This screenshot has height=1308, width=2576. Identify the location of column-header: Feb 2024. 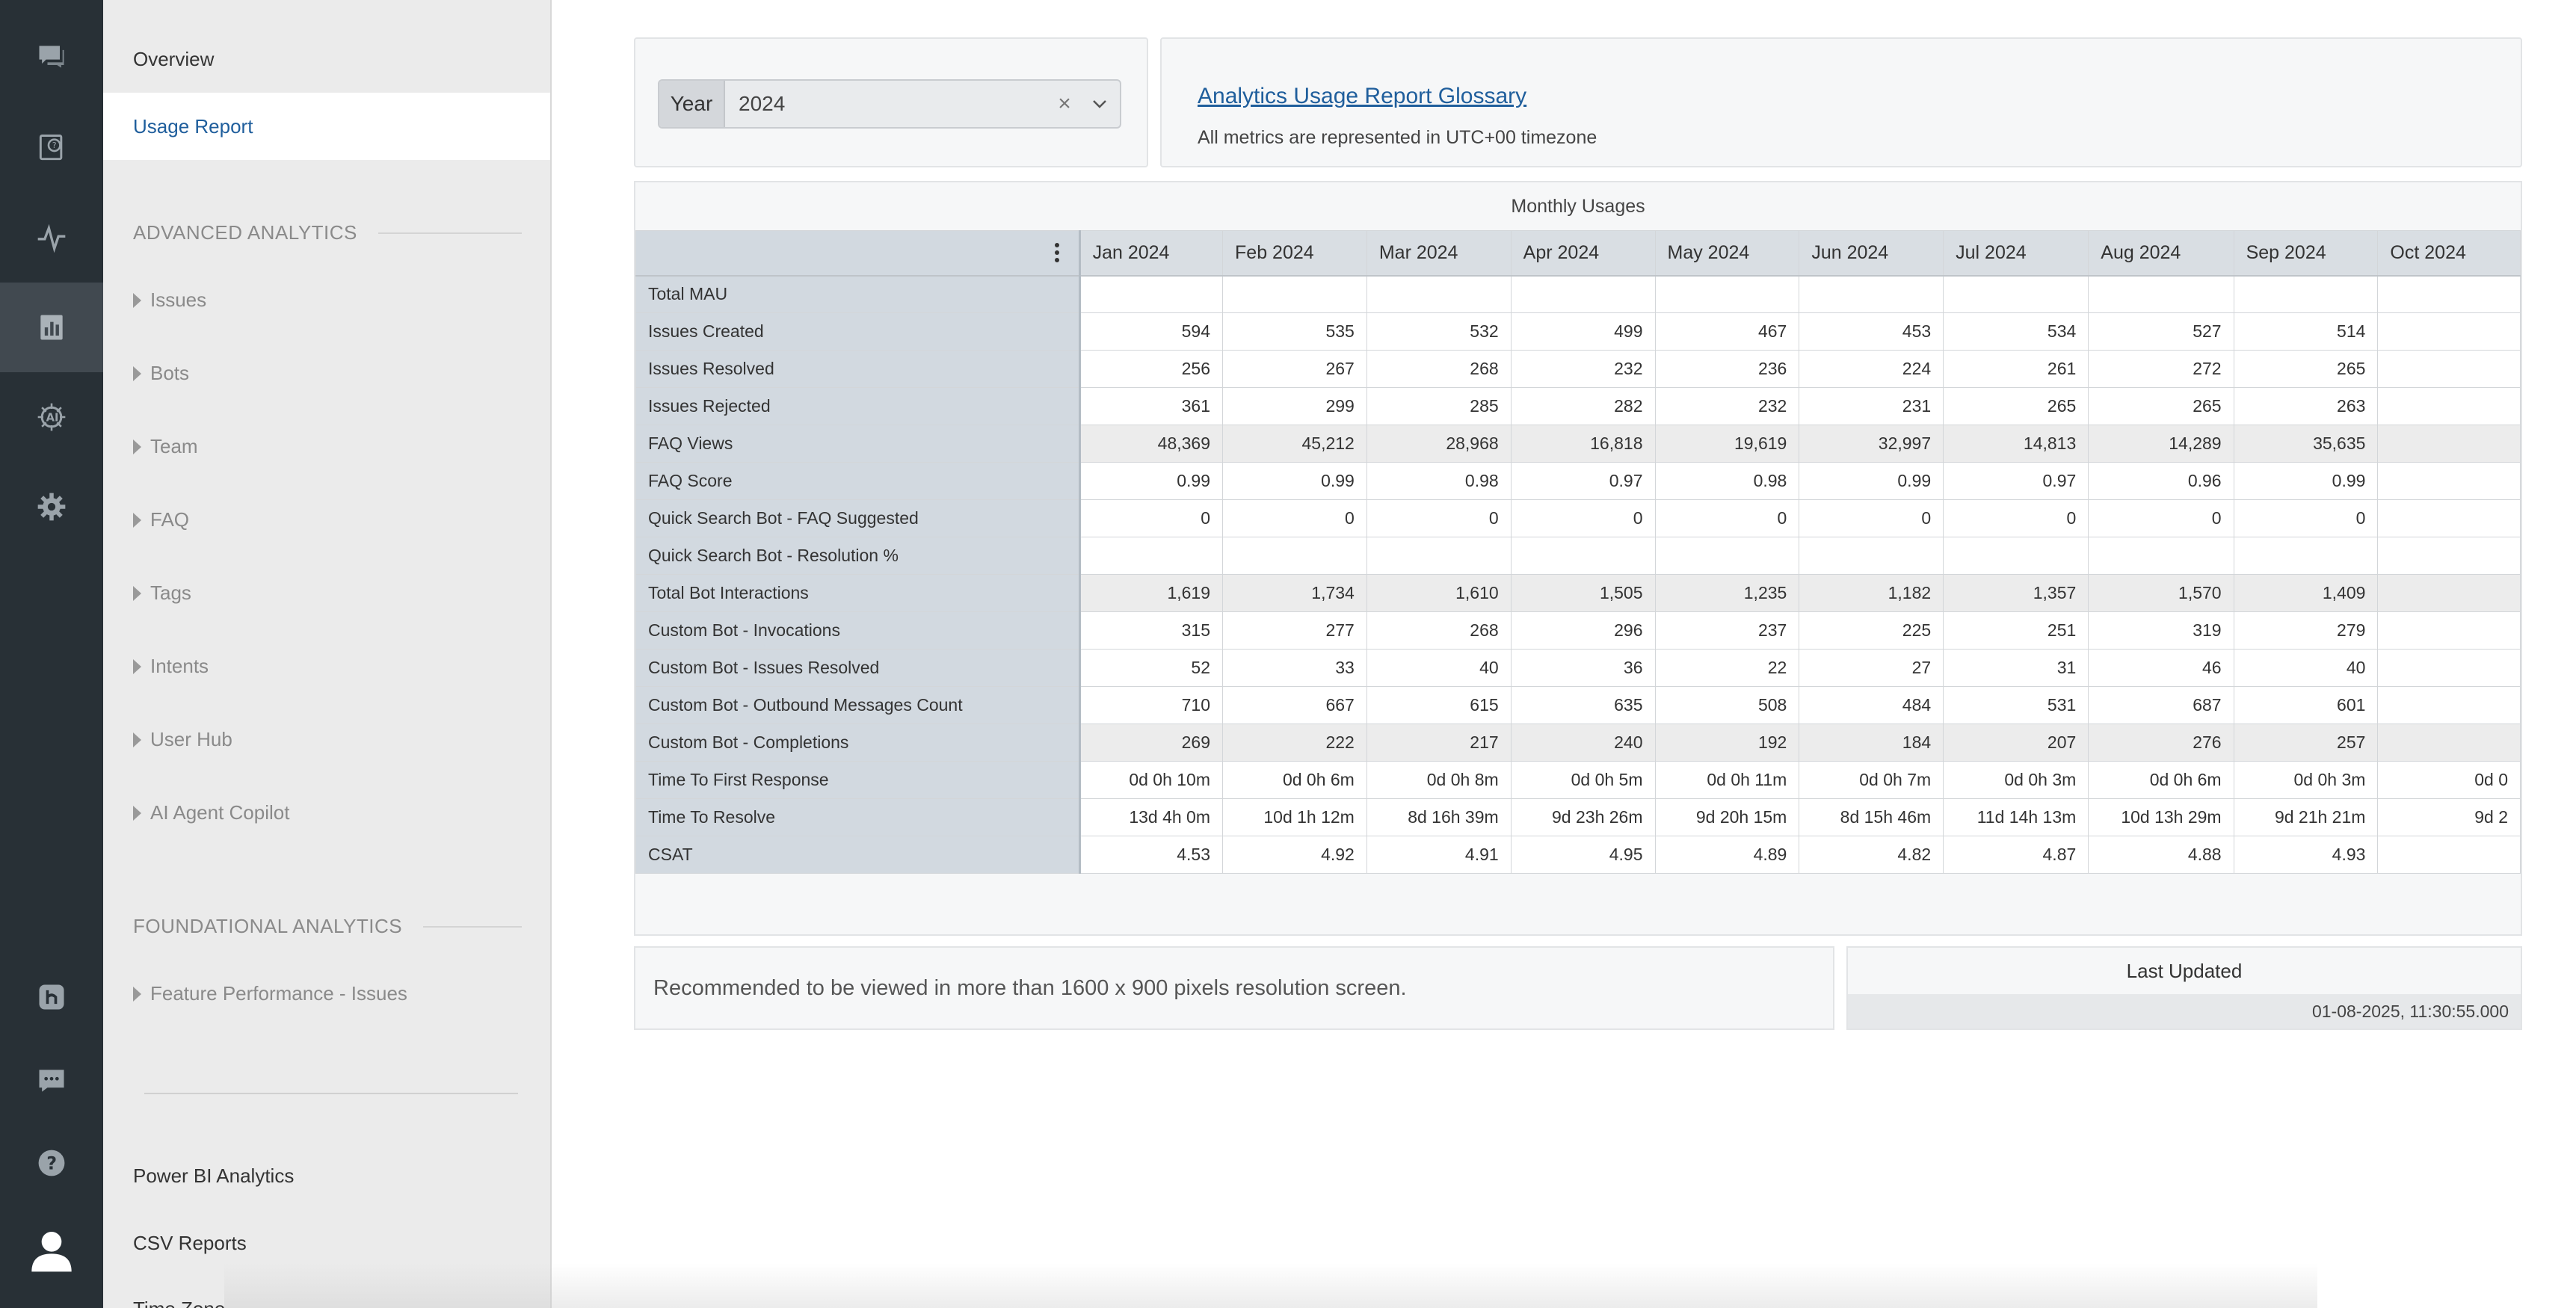
(1294, 254).